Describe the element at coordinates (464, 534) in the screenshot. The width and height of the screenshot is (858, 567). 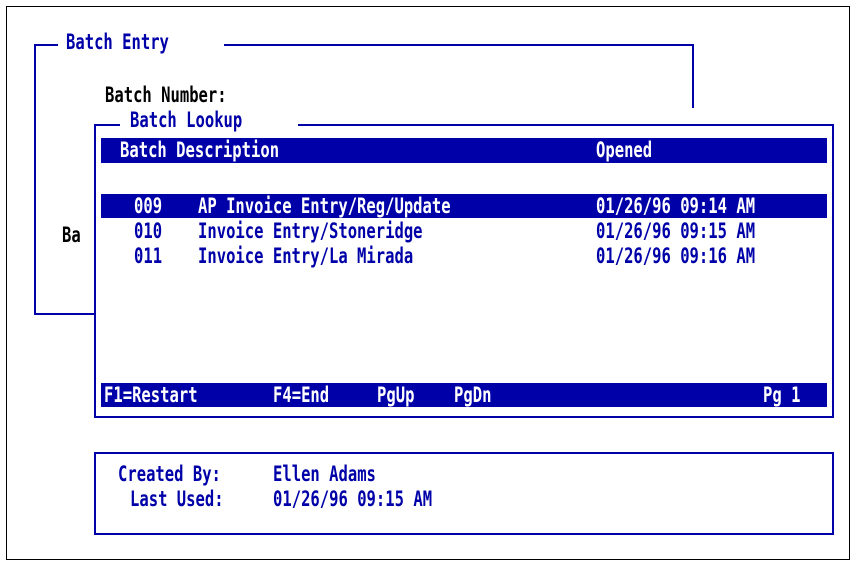
I see `details-bottom-border` at that location.